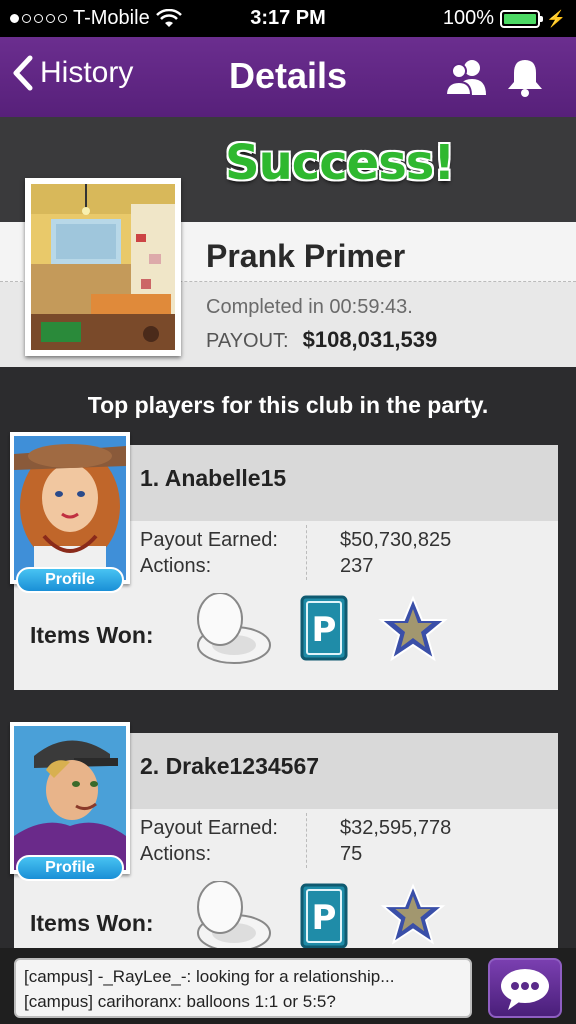  What do you see at coordinates (357, 566) in the screenshot?
I see `actions-value: 237` at bounding box center [357, 566].